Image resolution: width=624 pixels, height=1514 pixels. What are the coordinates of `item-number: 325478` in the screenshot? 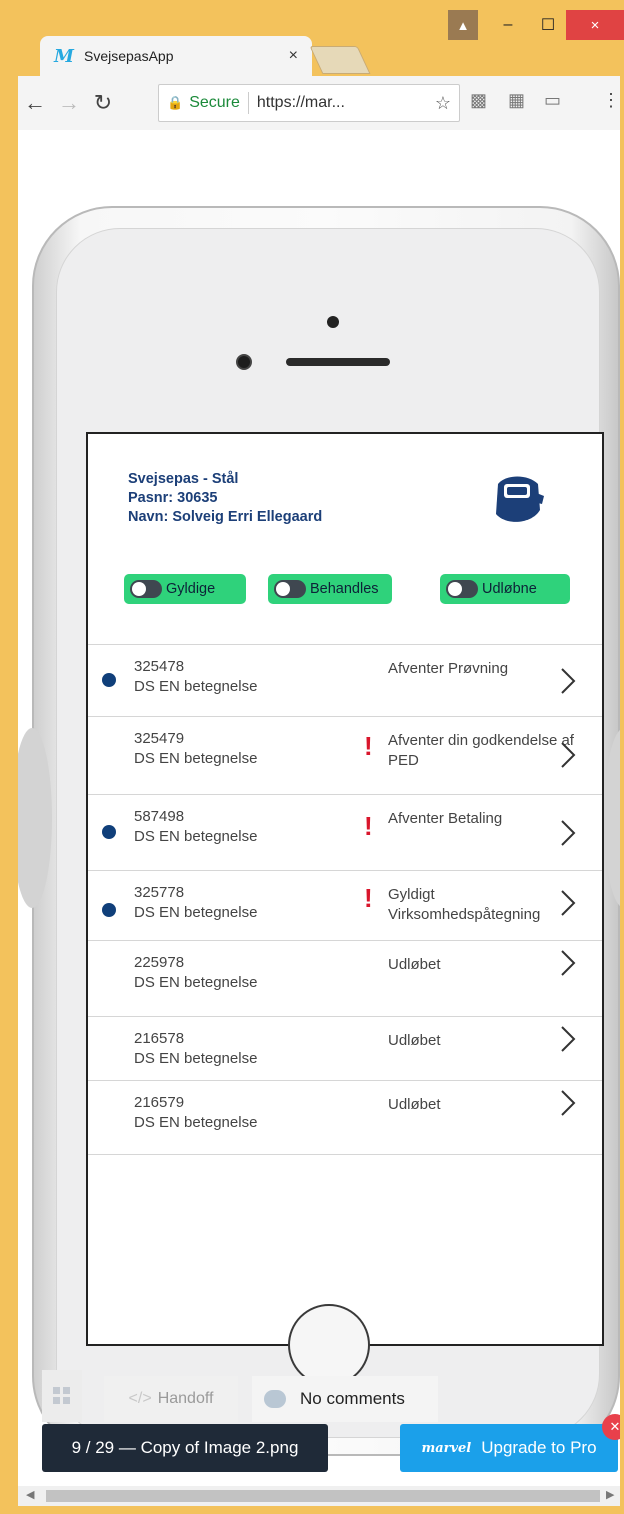 It's located at (159, 666).